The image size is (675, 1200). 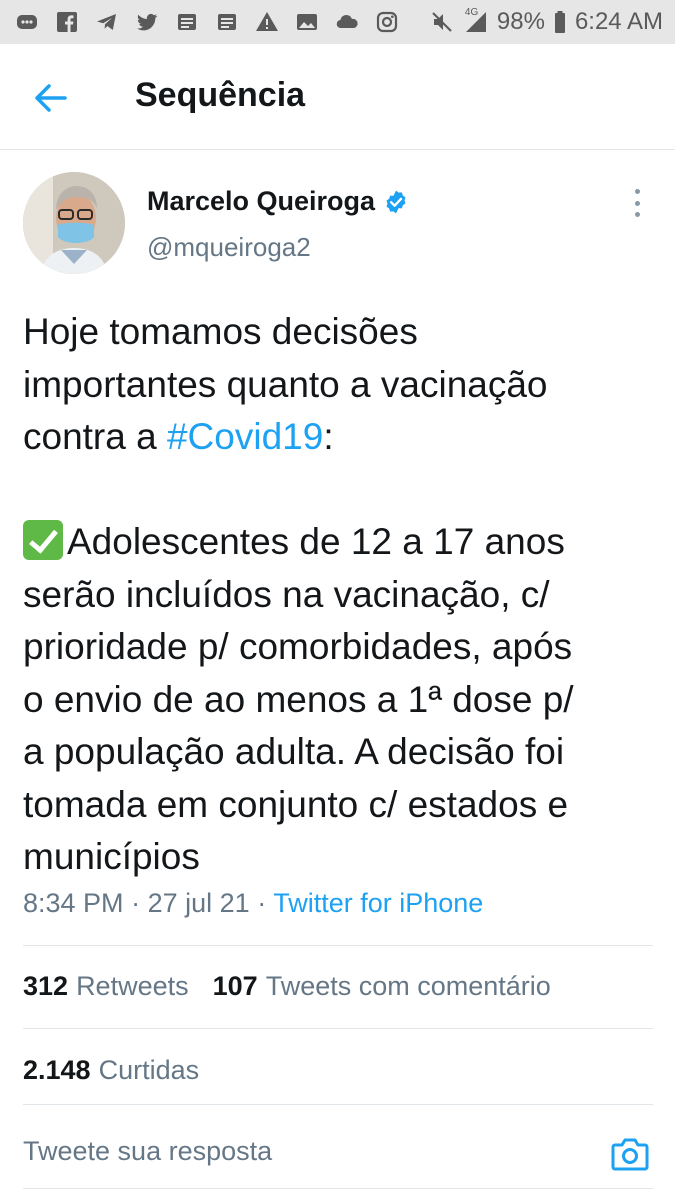 I want to click on warning-icon, so click(x=267, y=22).